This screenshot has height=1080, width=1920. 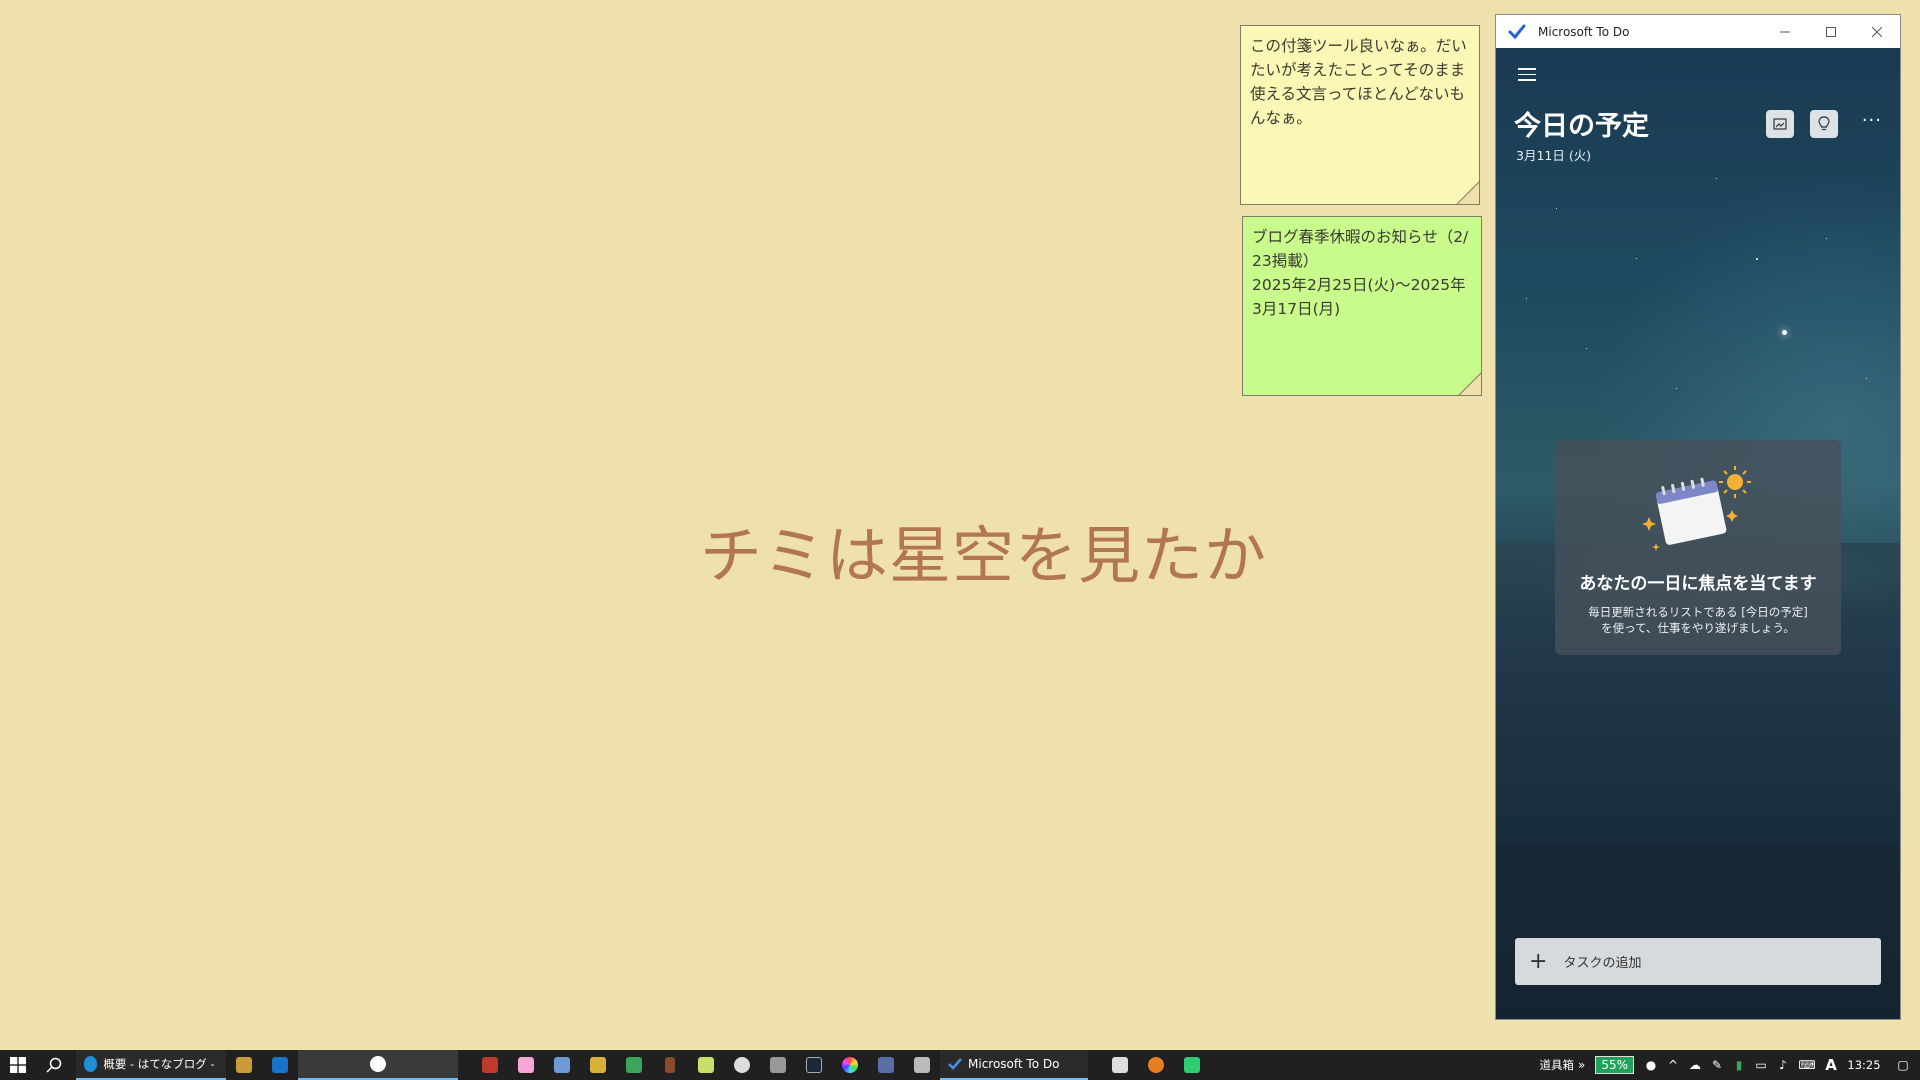 I want to click on list-title: 今日の予定, so click(x=1581, y=126).